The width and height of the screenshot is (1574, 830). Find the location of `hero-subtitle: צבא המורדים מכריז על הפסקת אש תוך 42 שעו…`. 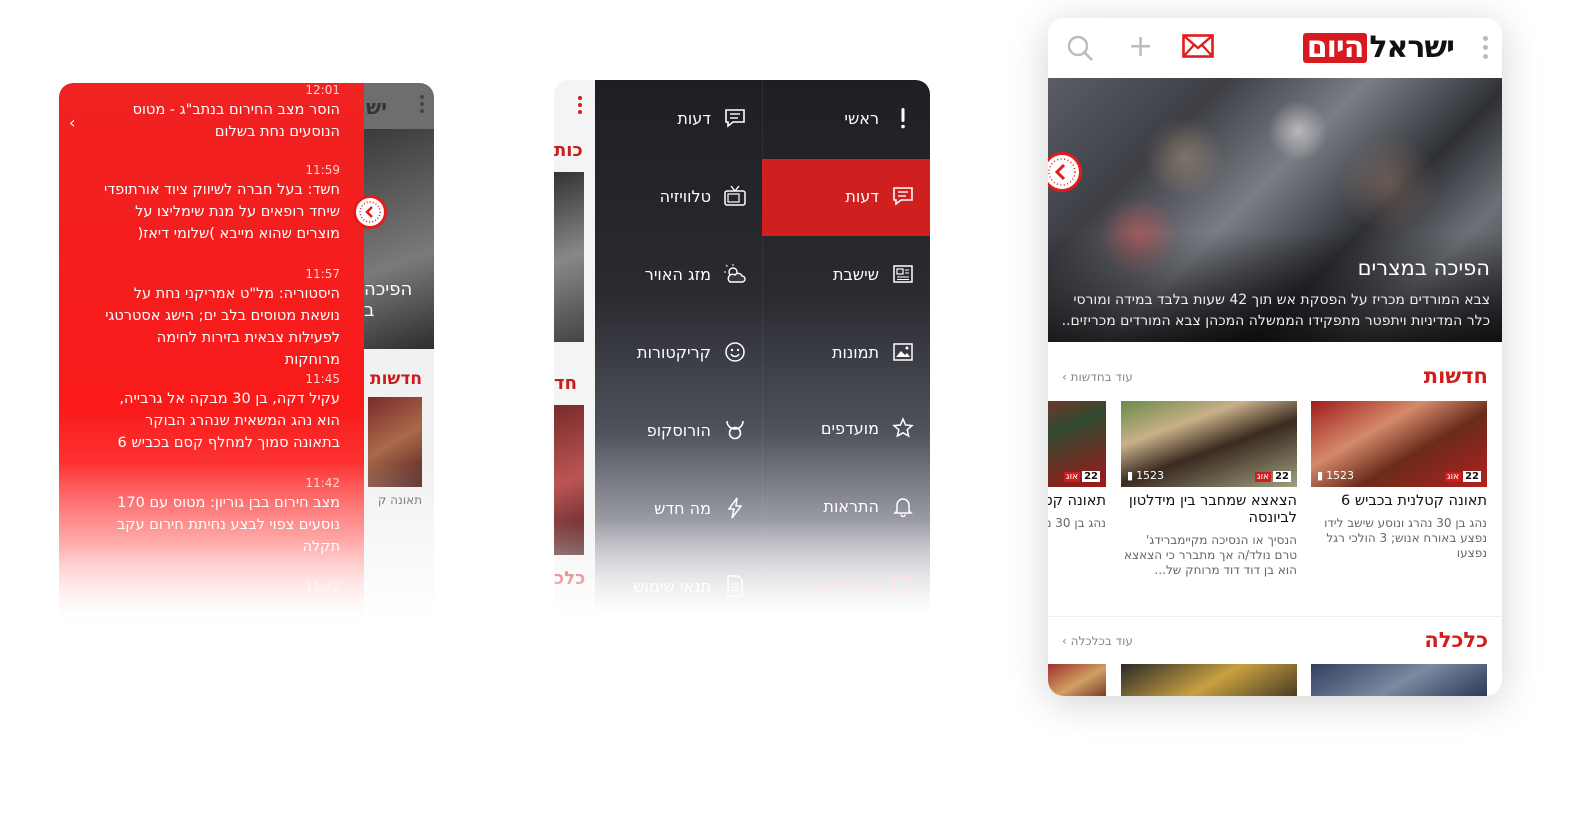

hero-subtitle: צבא המורדים מכריז על הפסקת אש תוך 42 שעו… is located at coordinates (1275, 310).